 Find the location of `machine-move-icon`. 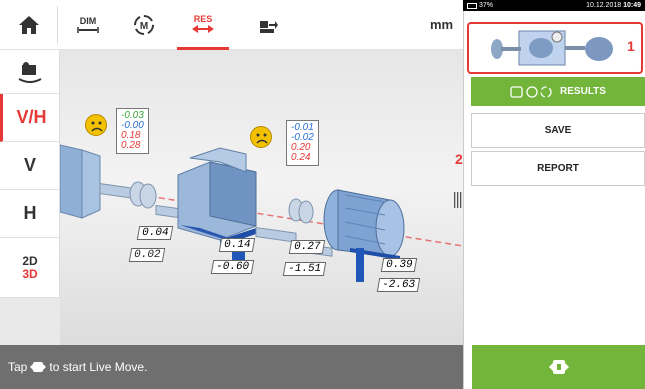

machine-move-icon is located at coordinates (269, 27).